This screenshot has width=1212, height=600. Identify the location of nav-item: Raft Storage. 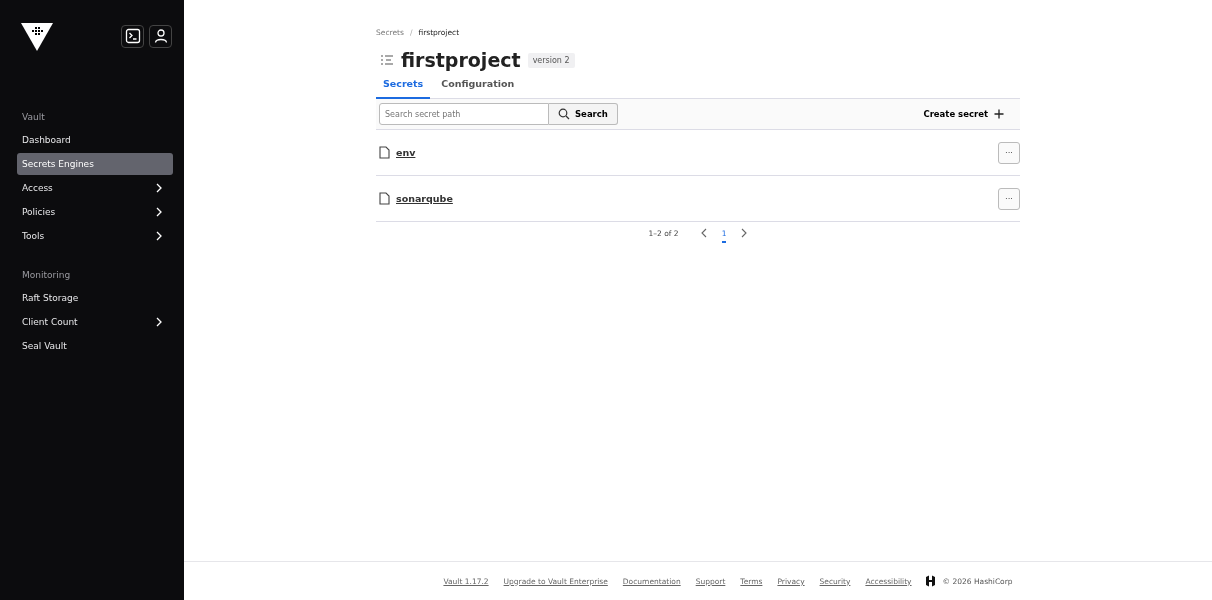
(95, 298).